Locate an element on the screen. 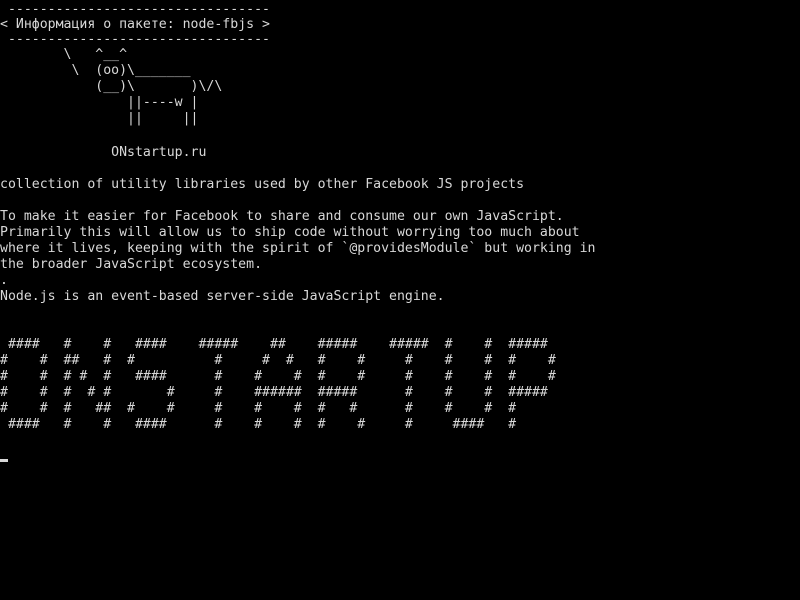  cow-line: \ ^__^ is located at coordinates (64, 54).